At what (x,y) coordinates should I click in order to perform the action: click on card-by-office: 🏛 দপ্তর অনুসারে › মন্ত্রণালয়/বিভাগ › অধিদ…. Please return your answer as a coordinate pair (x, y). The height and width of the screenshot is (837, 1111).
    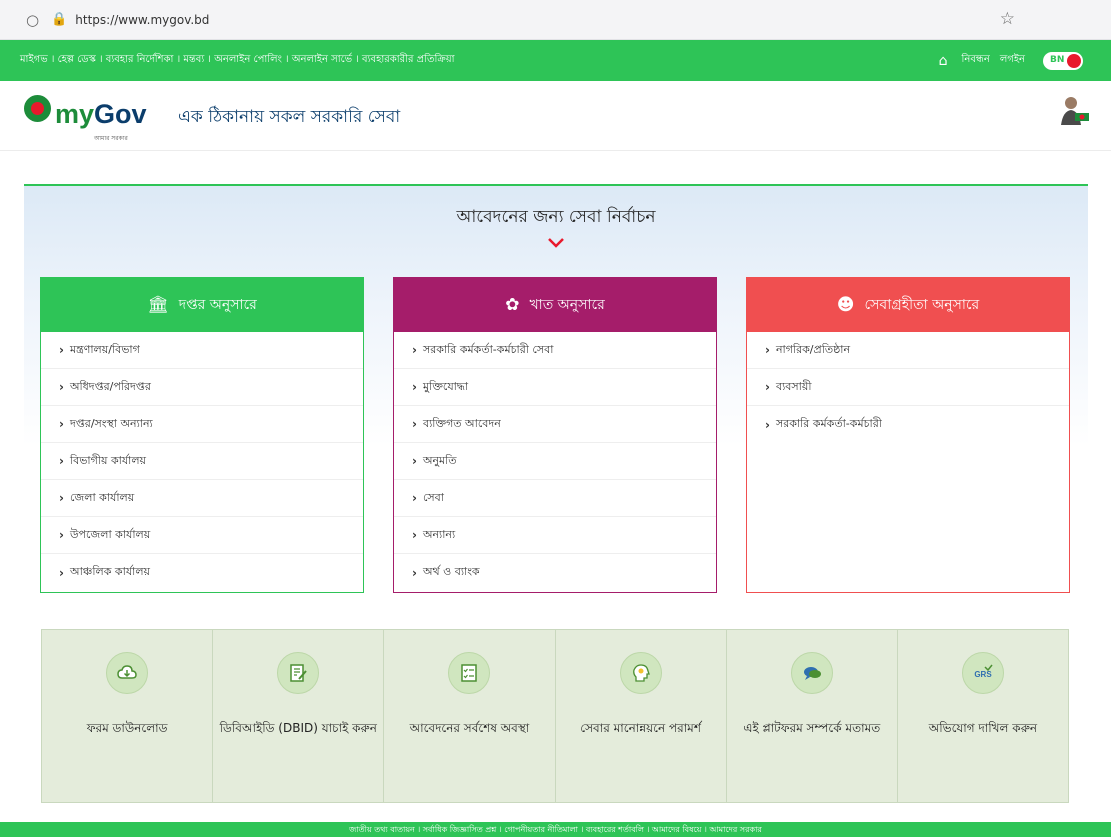
    Looking at the image, I should click on (202, 435).